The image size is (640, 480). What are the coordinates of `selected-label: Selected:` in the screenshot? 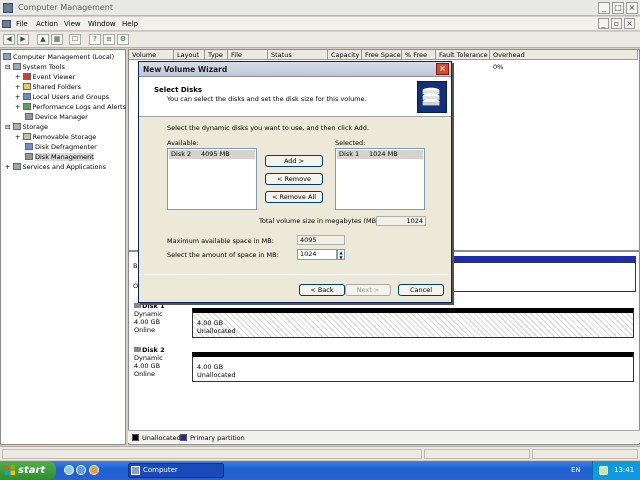 It's located at (350, 143).